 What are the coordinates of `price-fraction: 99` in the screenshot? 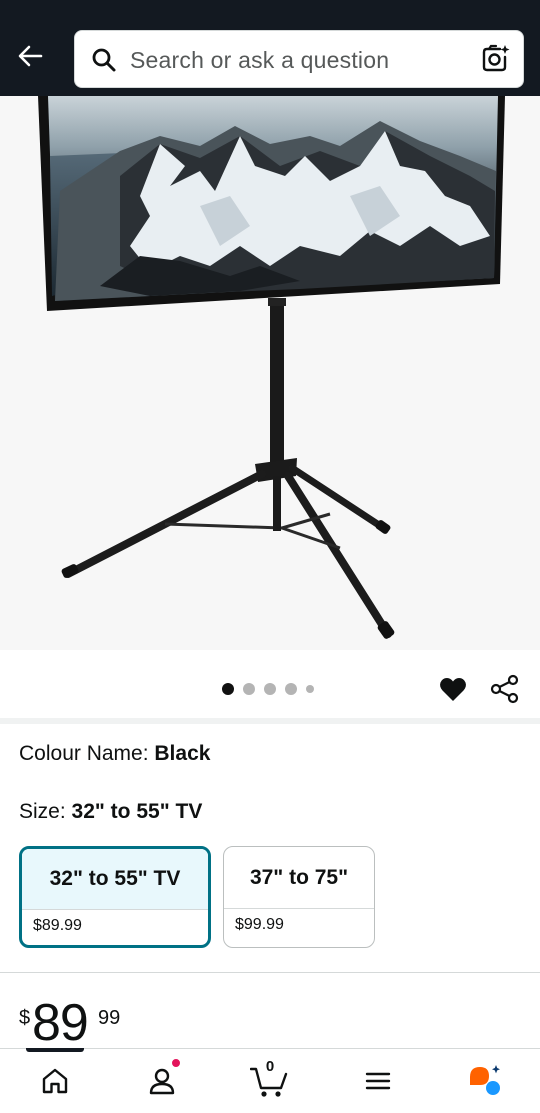 It's located at (109, 1018).